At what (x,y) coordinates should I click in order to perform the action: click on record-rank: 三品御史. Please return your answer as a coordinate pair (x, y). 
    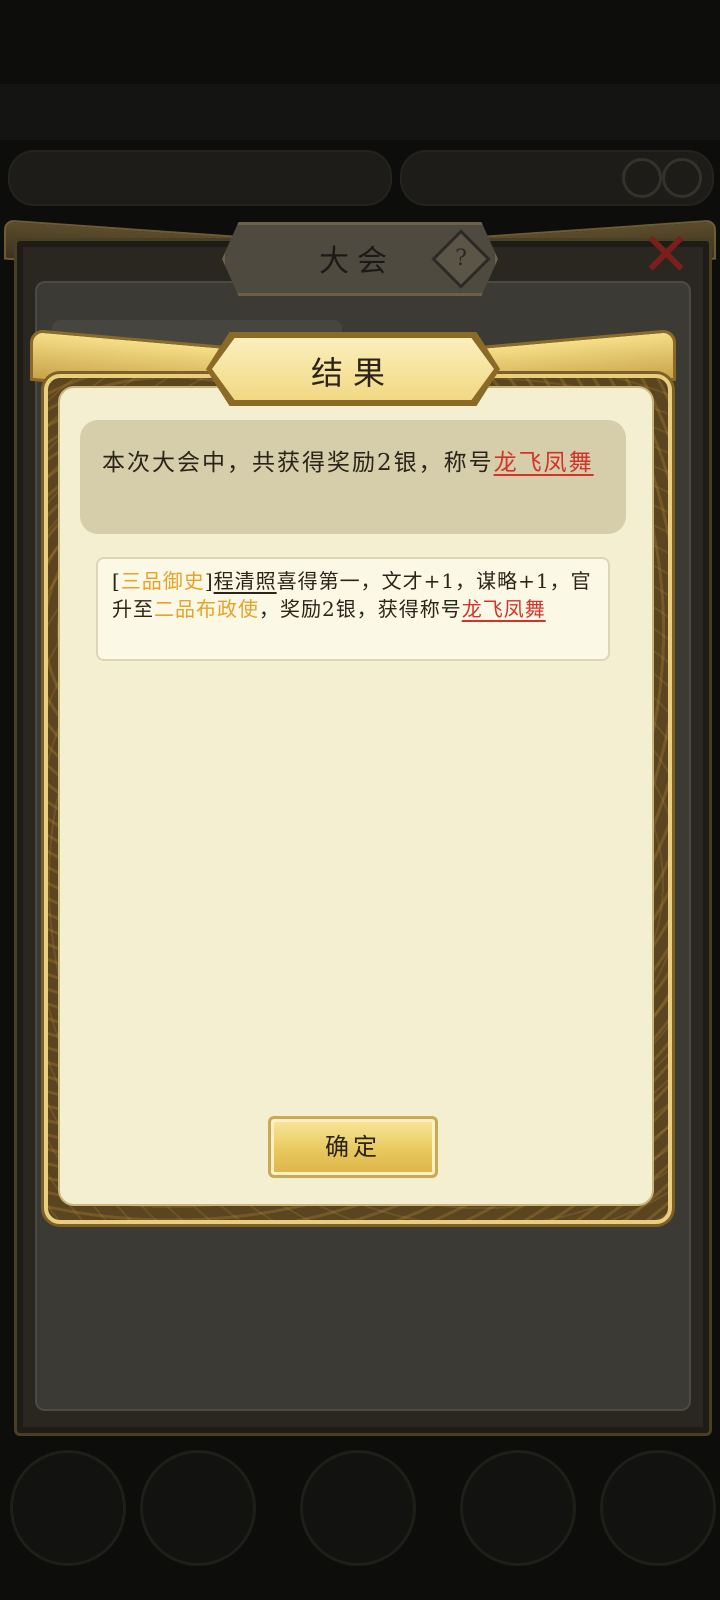
    Looking at the image, I should click on (162, 581).